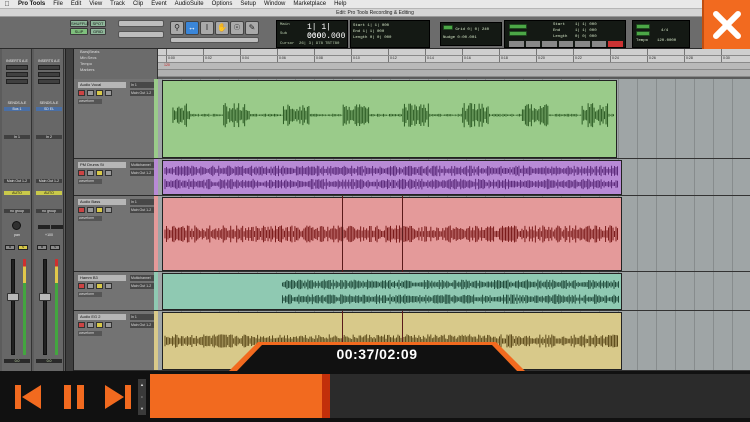 The image size is (750, 422). Describe the element at coordinates (616, 44) in the screenshot. I see `record-icon` at that location.